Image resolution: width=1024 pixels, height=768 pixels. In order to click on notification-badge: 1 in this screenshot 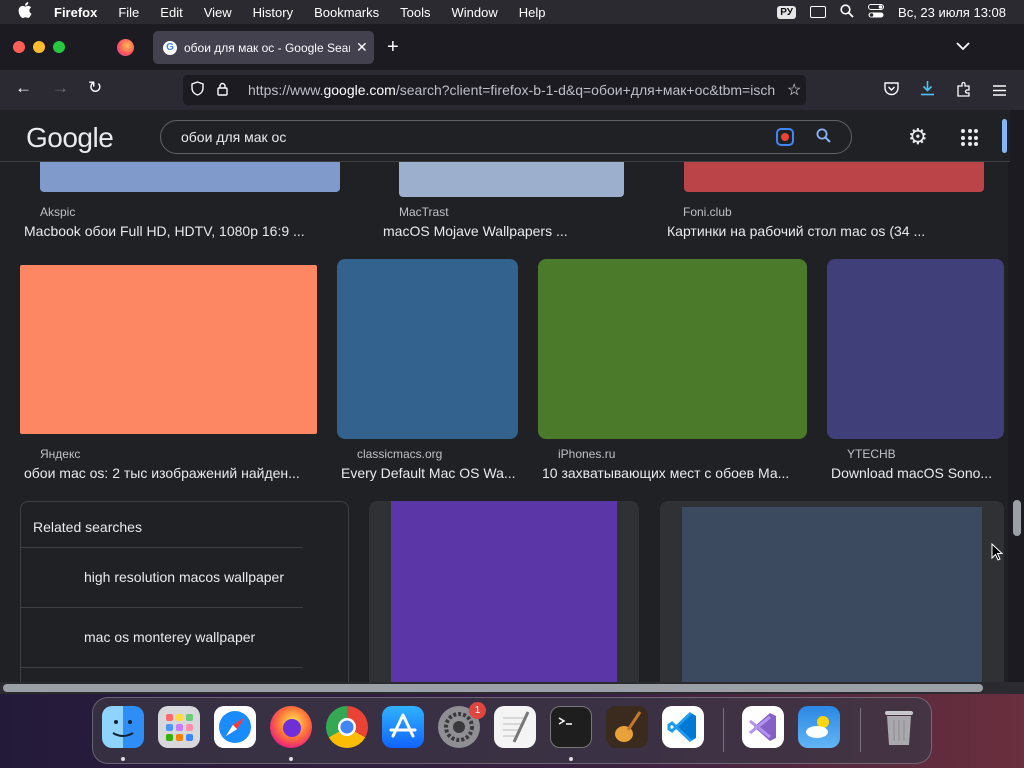, I will do `click(477, 710)`.